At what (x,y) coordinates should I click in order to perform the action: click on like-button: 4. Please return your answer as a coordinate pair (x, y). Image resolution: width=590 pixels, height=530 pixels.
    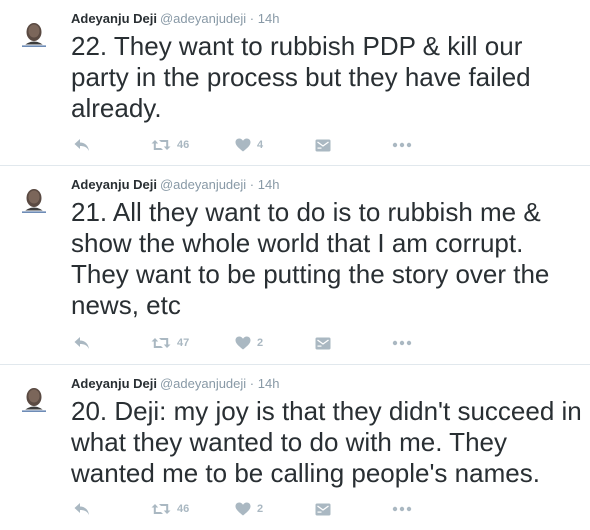
    Looking at the image, I should click on (249, 145).